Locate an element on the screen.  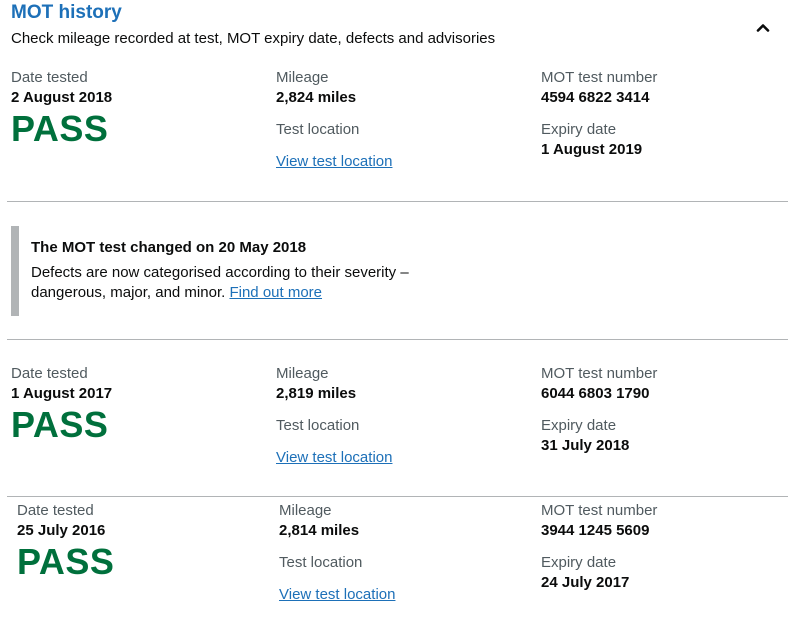
chevron-up-icon is located at coordinates (763, 28).